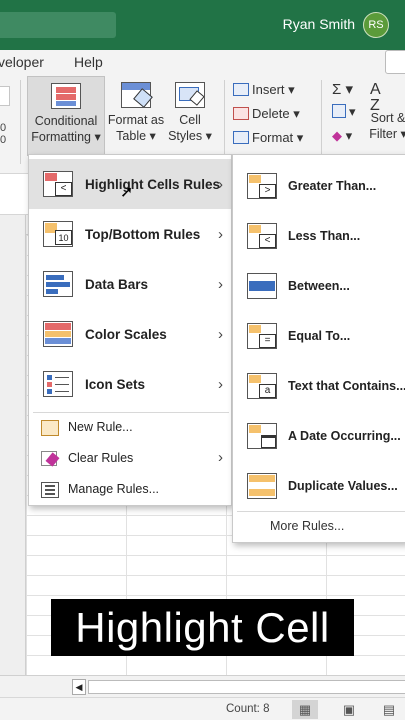 Image resolution: width=405 pixels, height=720 pixels. Describe the element at coordinates (50, 459) in the screenshot. I see `clear-rules-icon` at that location.